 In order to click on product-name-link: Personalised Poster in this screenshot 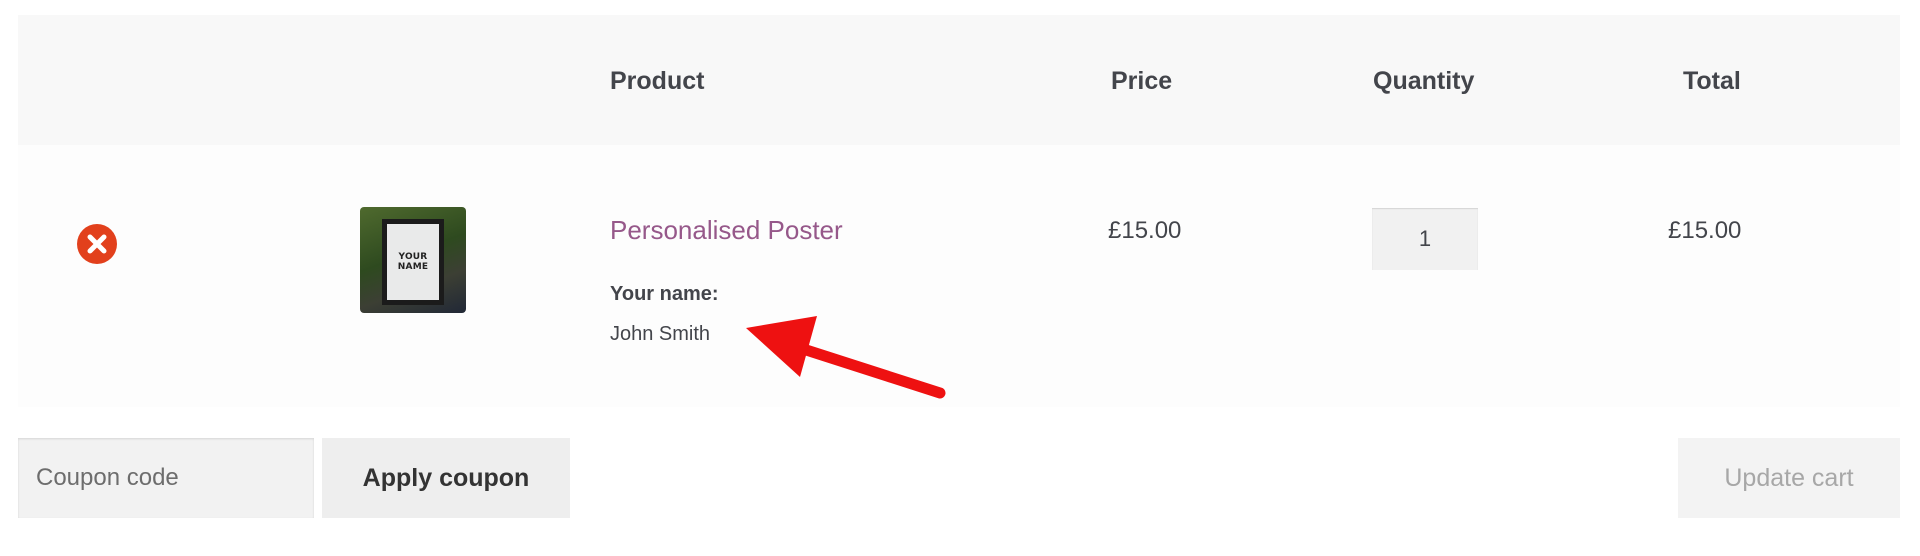, I will do `click(726, 230)`.